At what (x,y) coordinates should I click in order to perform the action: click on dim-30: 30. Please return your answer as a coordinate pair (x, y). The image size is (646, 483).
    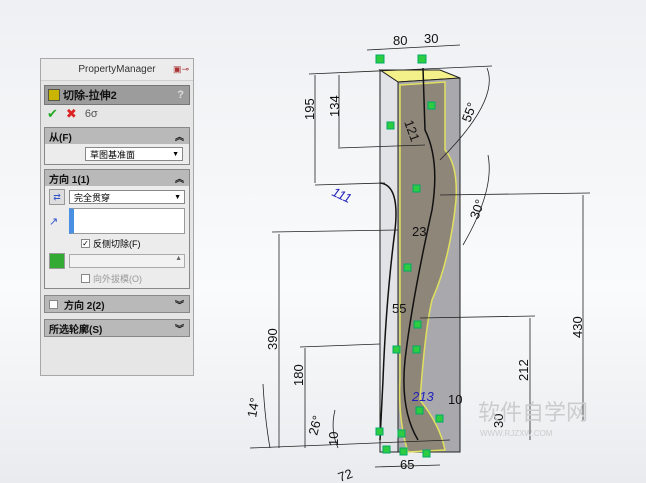
    Looking at the image, I should click on (431, 38).